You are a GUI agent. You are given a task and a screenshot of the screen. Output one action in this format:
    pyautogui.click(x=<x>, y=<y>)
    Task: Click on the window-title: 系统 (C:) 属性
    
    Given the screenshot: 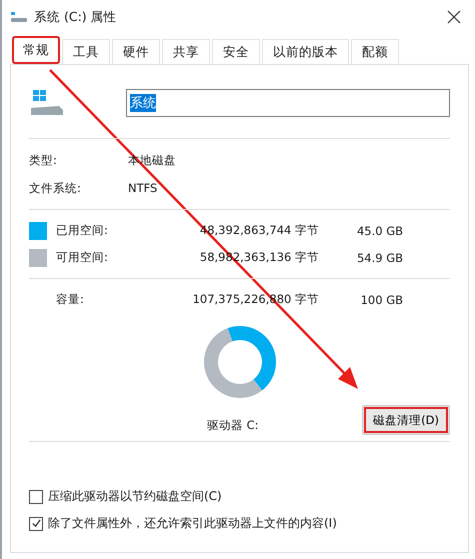 What is the action you would take?
    pyautogui.click(x=75, y=17)
    